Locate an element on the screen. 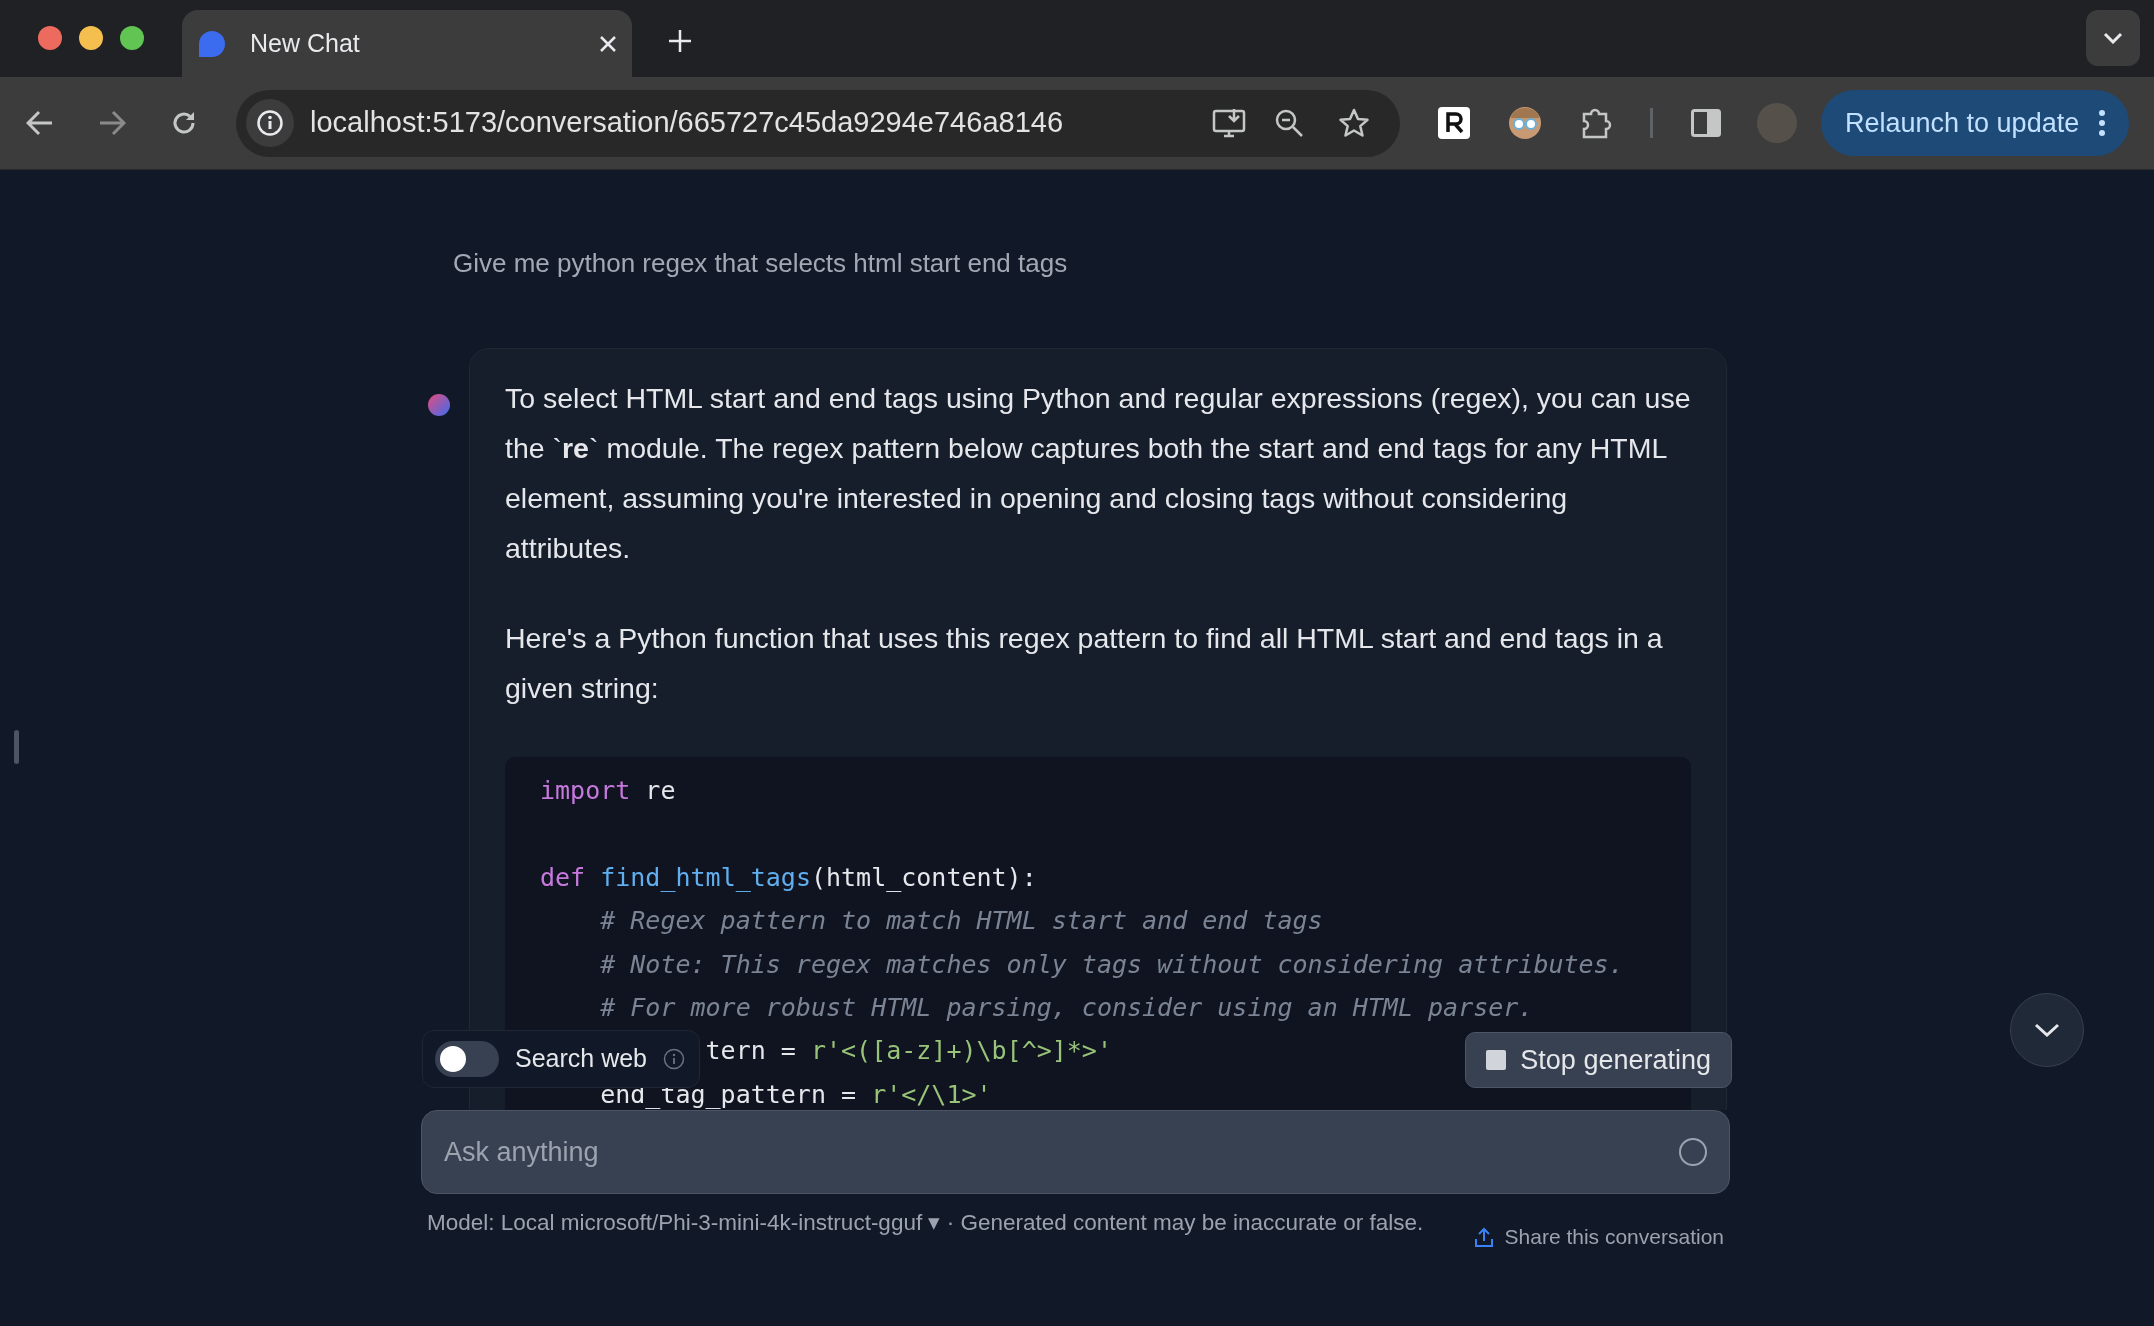 This screenshot has width=2154, height=1326. code-line: # Regex pattern to match HTML start and end tags is located at coordinates (961, 921).